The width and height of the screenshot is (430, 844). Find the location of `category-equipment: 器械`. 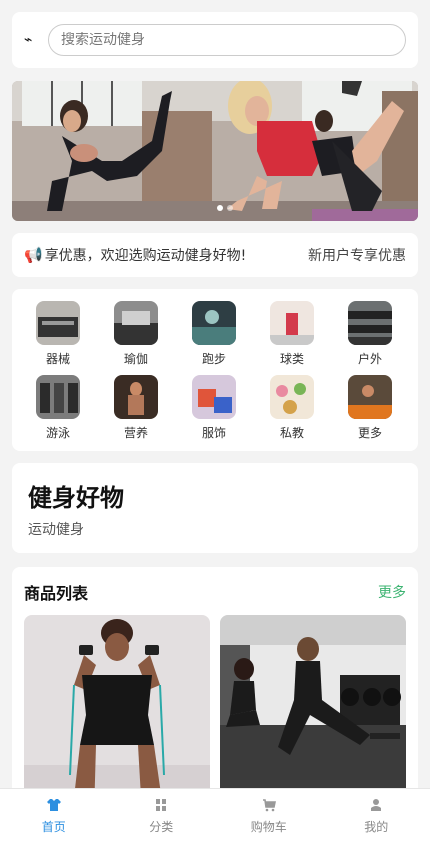

category-equipment: 器械 is located at coordinates (58, 334).